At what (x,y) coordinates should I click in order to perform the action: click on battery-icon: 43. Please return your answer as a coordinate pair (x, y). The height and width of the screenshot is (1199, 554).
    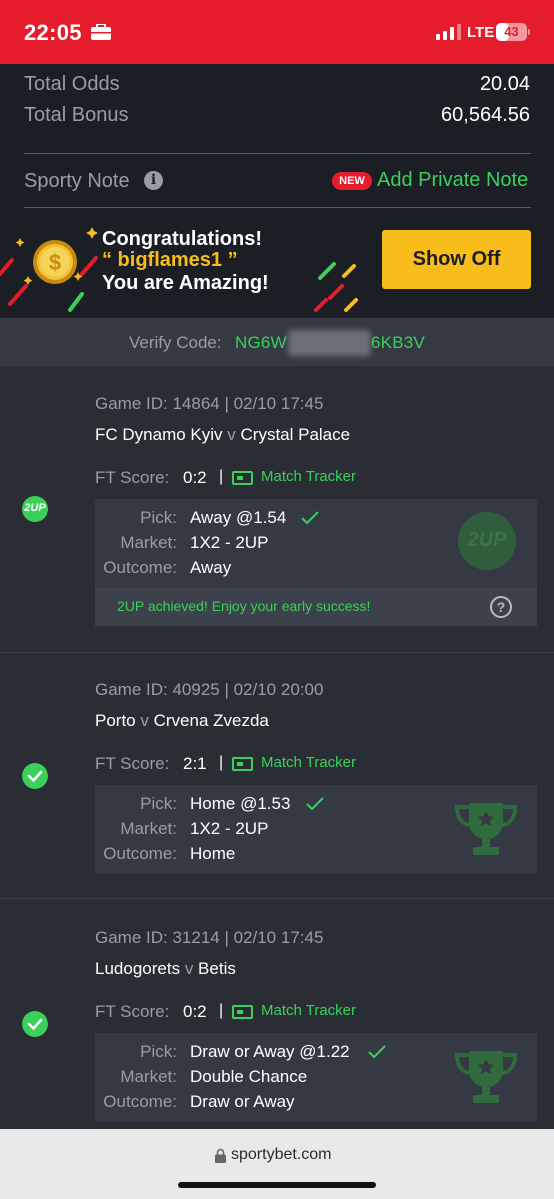
    Looking at the image, I should click on (513, 32).